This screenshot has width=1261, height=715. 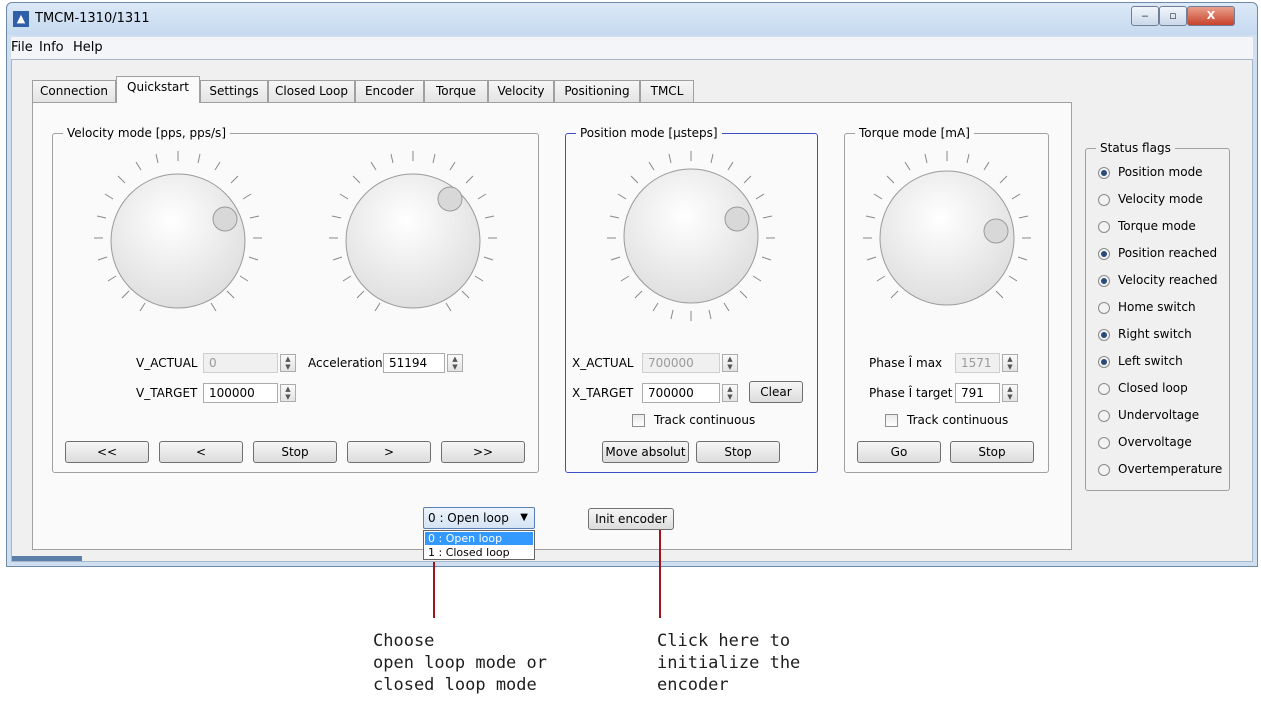 What do you see at coordinates (724, 641) in the screenshot?
I see `annotation-right-line-1: Click here to` at bounding box center [724, 641].